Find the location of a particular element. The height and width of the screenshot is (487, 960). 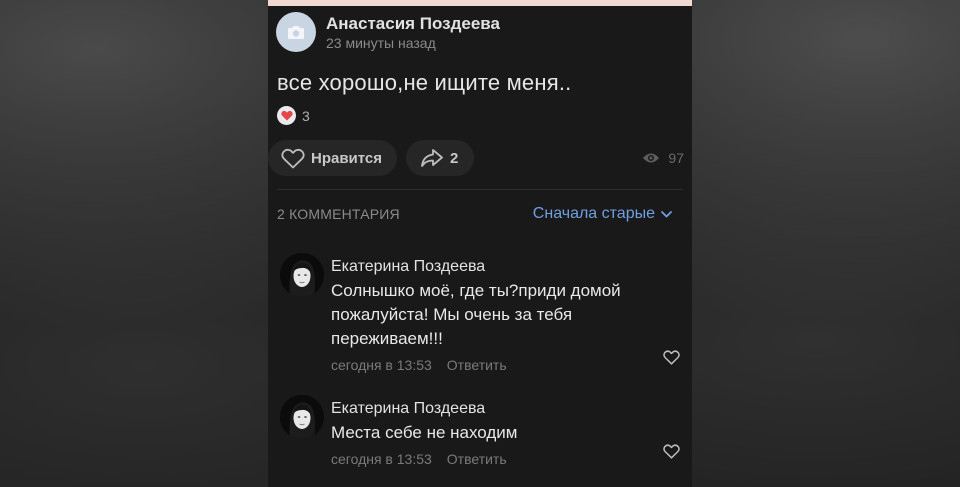

like-button: Нравится is located at coordinates (332, 158).